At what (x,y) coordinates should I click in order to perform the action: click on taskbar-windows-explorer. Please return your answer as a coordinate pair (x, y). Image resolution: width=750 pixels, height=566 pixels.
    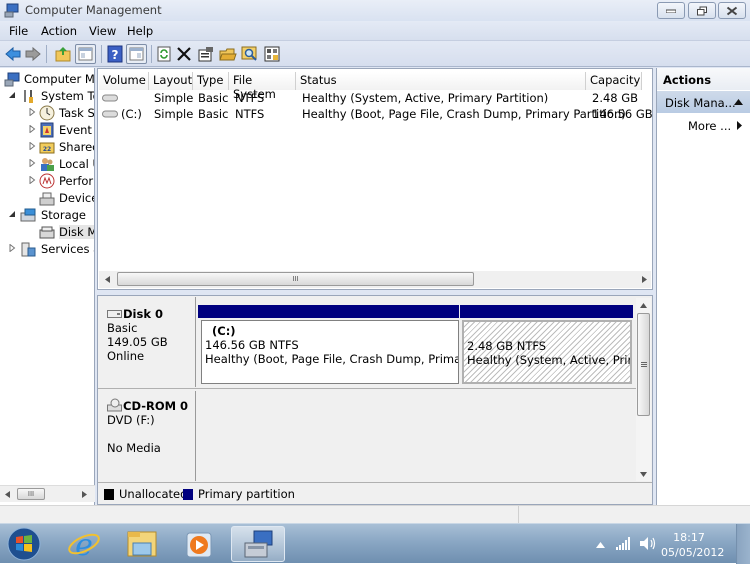
    Looking at the image, I should click on (142, 544).